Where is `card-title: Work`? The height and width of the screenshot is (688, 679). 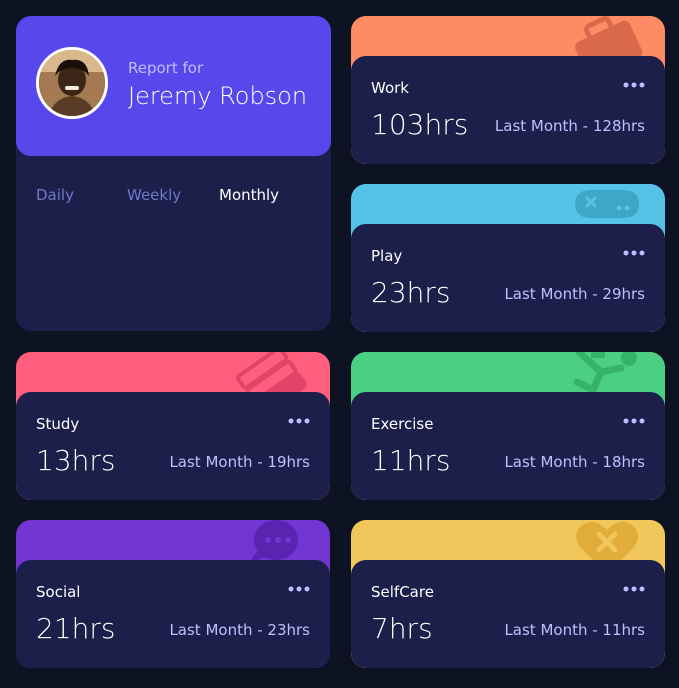
card-title: Work is located at coordinates (390, 88).